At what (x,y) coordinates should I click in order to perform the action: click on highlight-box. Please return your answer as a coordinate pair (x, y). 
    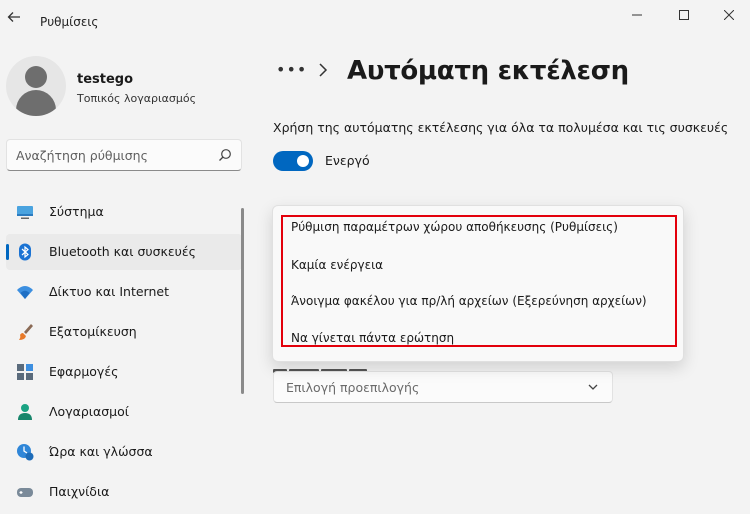
    Looking at the image, I should click on (479, 281).